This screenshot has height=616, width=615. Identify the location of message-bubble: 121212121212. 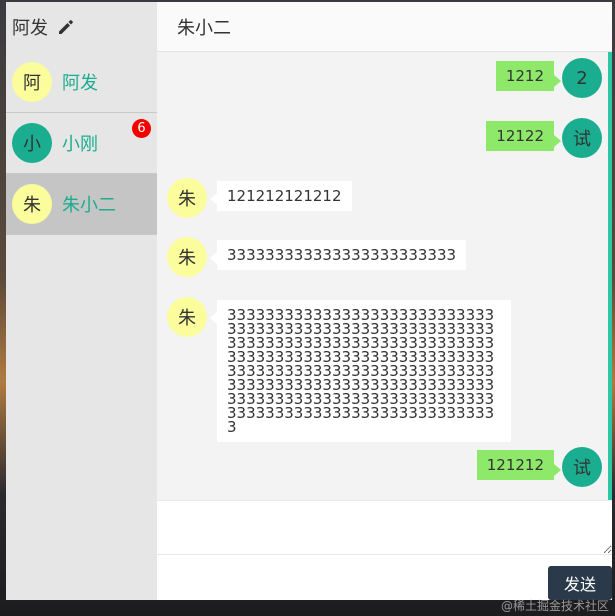
(281, 196).